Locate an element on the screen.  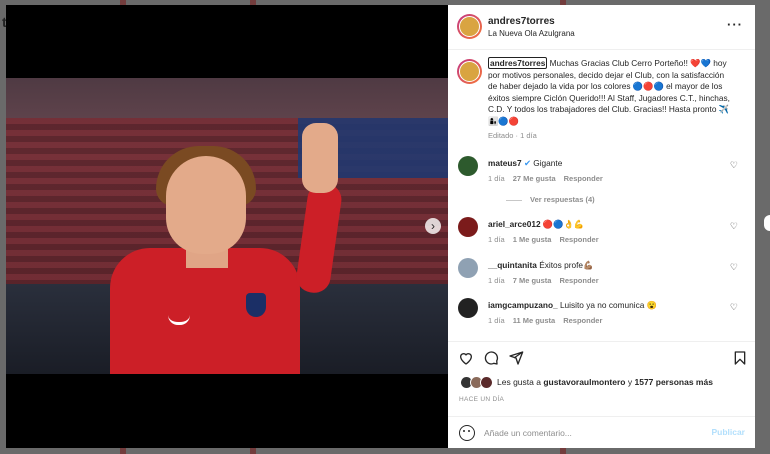
comment-username: ariel_arce012 is located at coordinates (514, 224).